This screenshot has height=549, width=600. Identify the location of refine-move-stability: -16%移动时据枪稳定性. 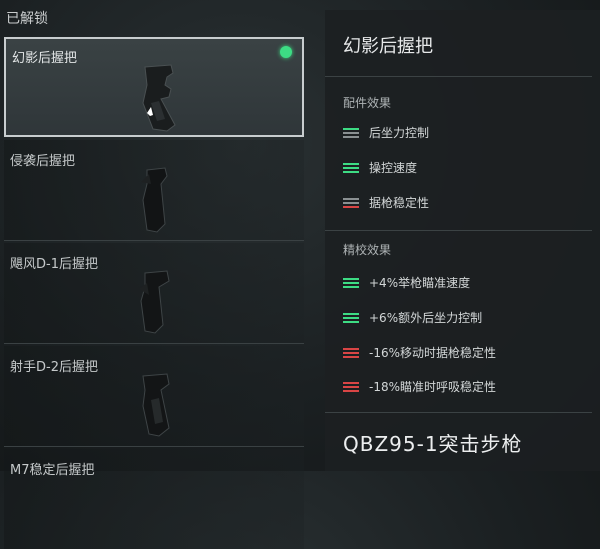
(419, 352).